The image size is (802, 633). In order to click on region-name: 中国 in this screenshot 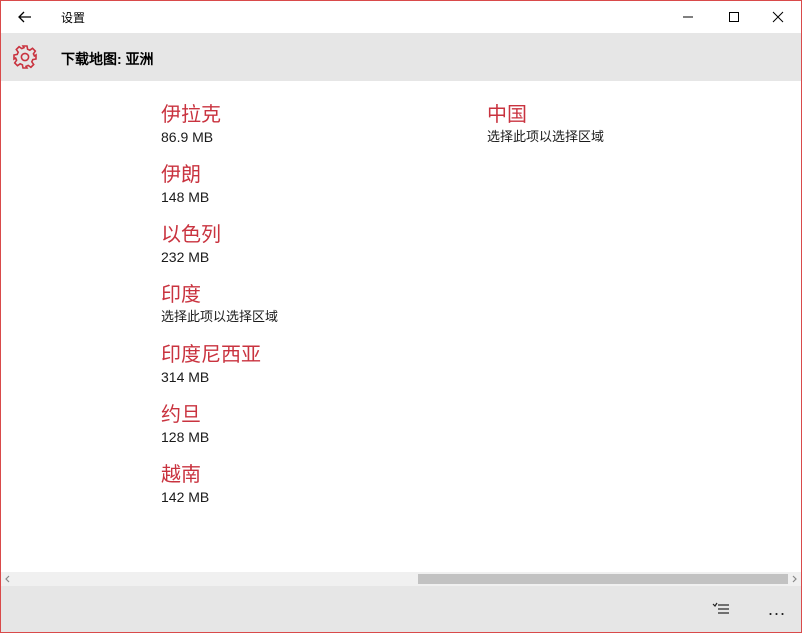, I will do `click(507, 115)`.